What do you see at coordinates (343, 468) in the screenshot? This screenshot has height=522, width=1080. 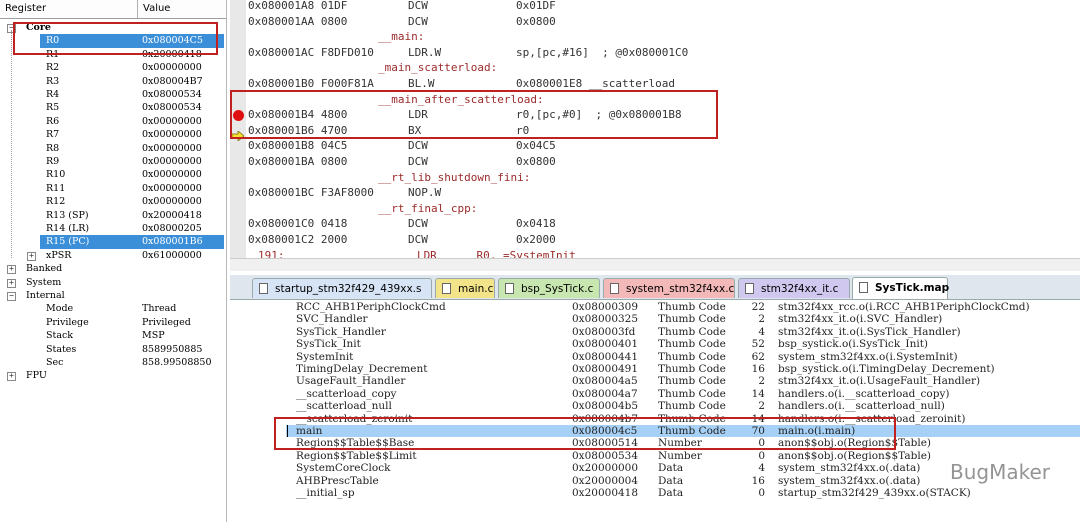 I see `symbol-name: SystemCoreClock` at bounding box center [343, 468].